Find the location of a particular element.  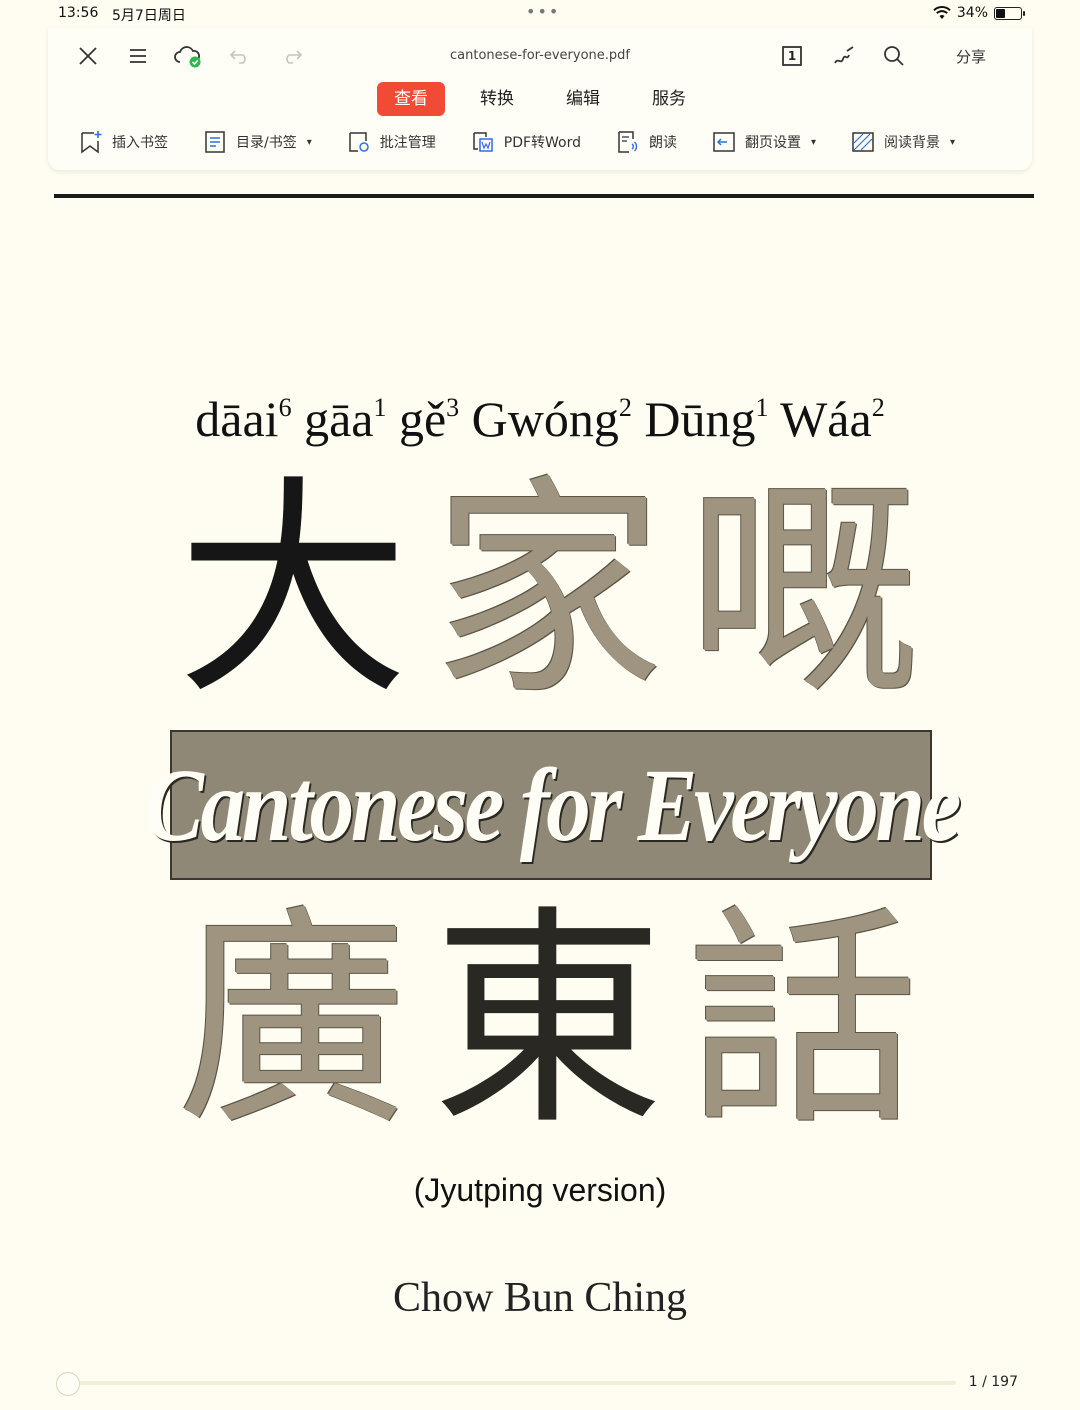

english-title: Cantonese for Everyone is located at coordinates (552, 805).